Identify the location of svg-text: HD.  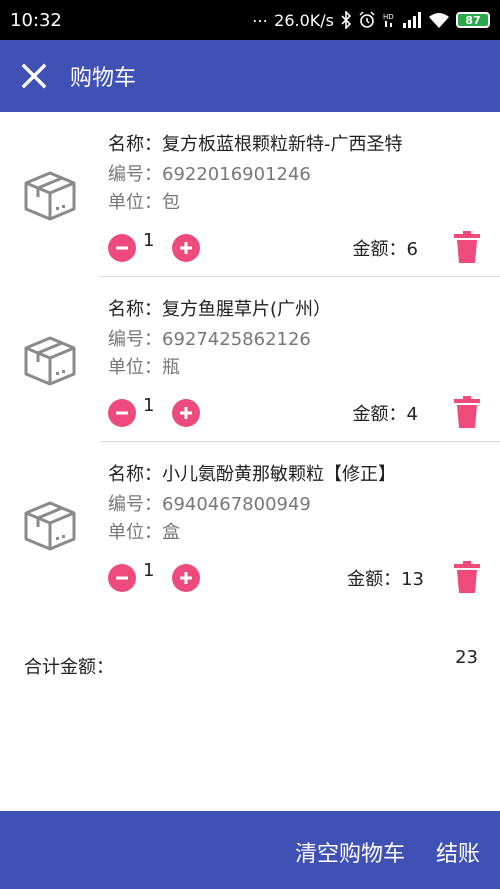
(388, 17).